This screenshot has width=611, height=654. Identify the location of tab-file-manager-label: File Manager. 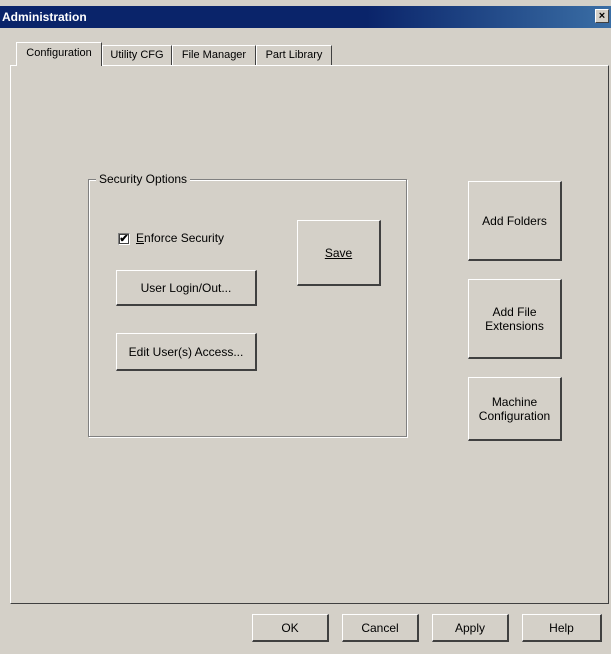
(214, 55).